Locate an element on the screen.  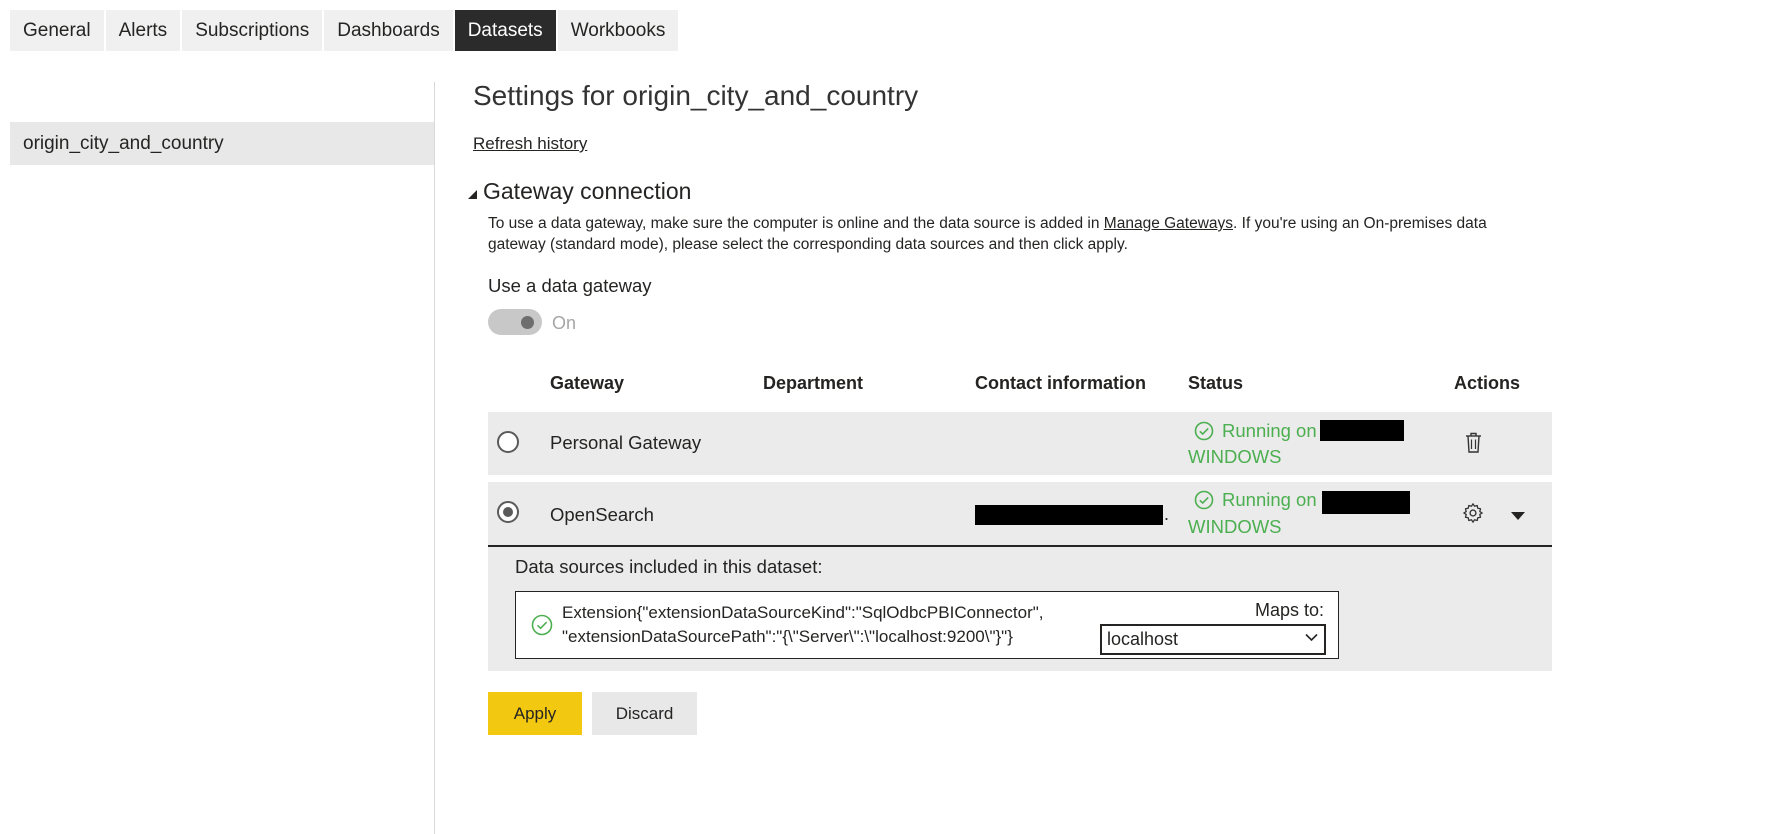
trash-icon is located at coordinates (1473, 442).